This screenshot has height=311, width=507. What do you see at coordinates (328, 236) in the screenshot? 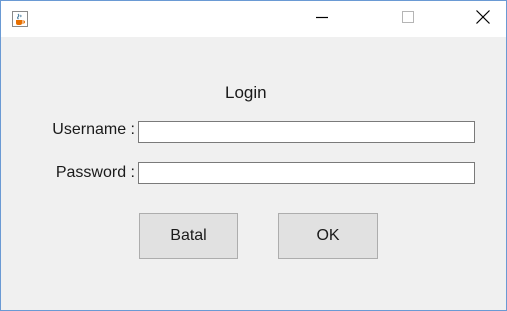
I see `ok-button: OK` at bounding box center [328, 236].